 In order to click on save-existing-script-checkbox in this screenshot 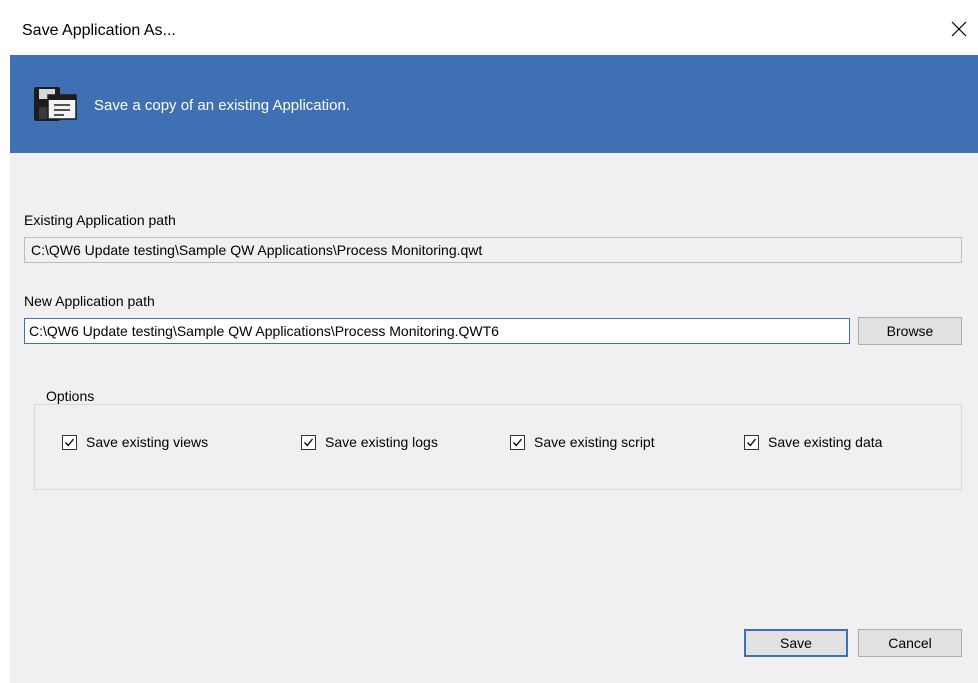, I will do `click(517, 442)`.